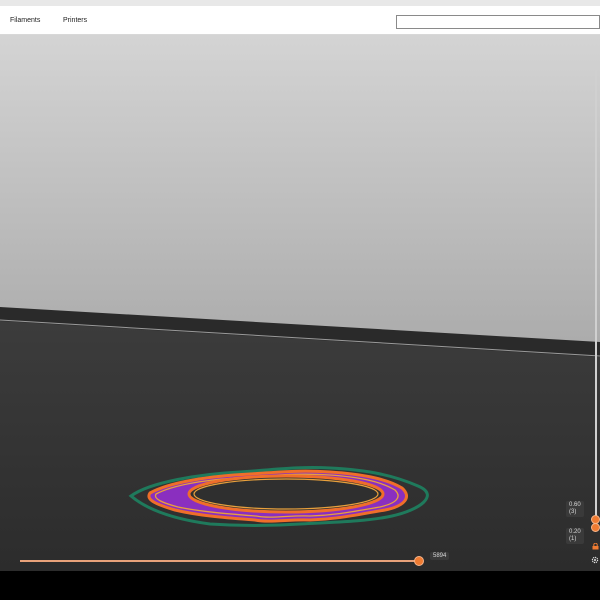 This screenshot has width=600, height=600. What do you see at coordinates (498, 22) in the screenshot?
I see `search-input` at bounding box center [498, 22].